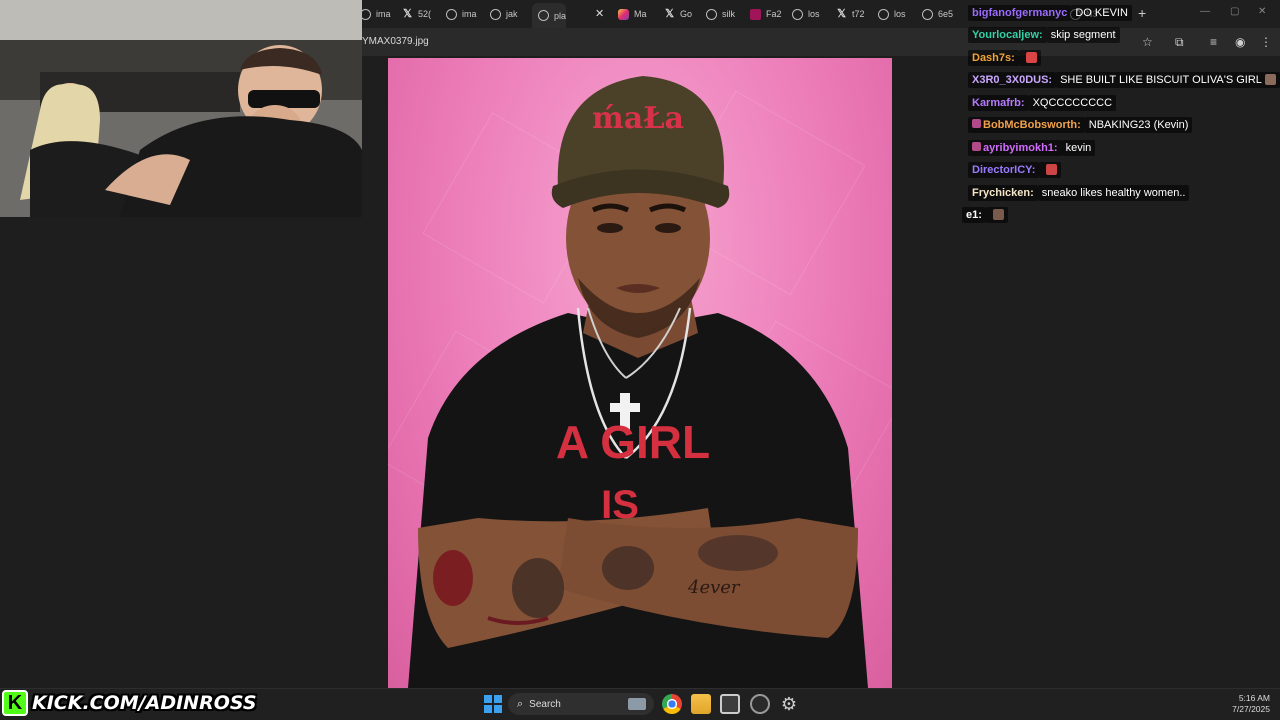 This screenshot has width=1280, height=720. Describe the element at coordinates (1007, 35) in the screenshot. I see `chat-username: Yourlocaljew:` at that location.